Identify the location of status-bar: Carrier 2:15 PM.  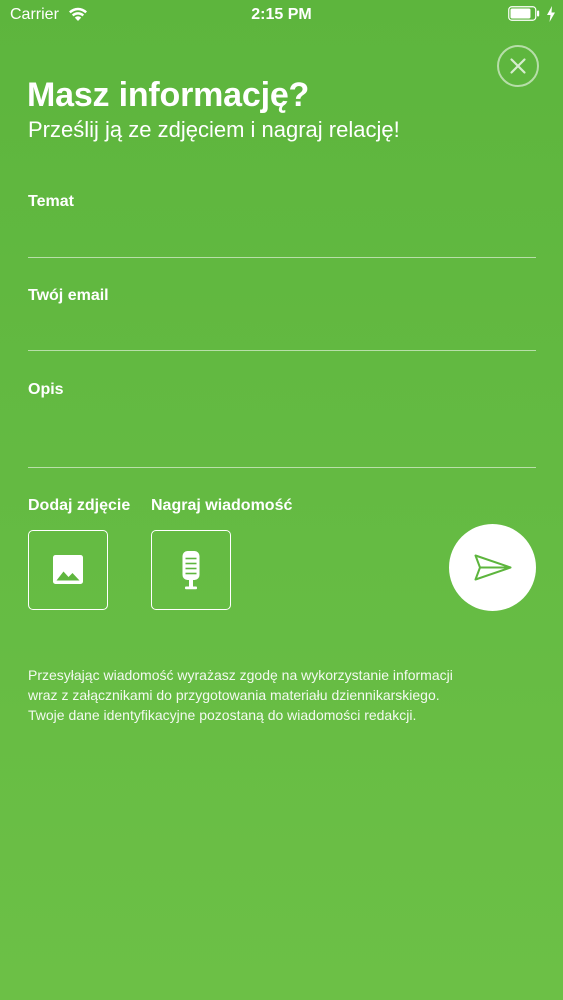
(281, 15).